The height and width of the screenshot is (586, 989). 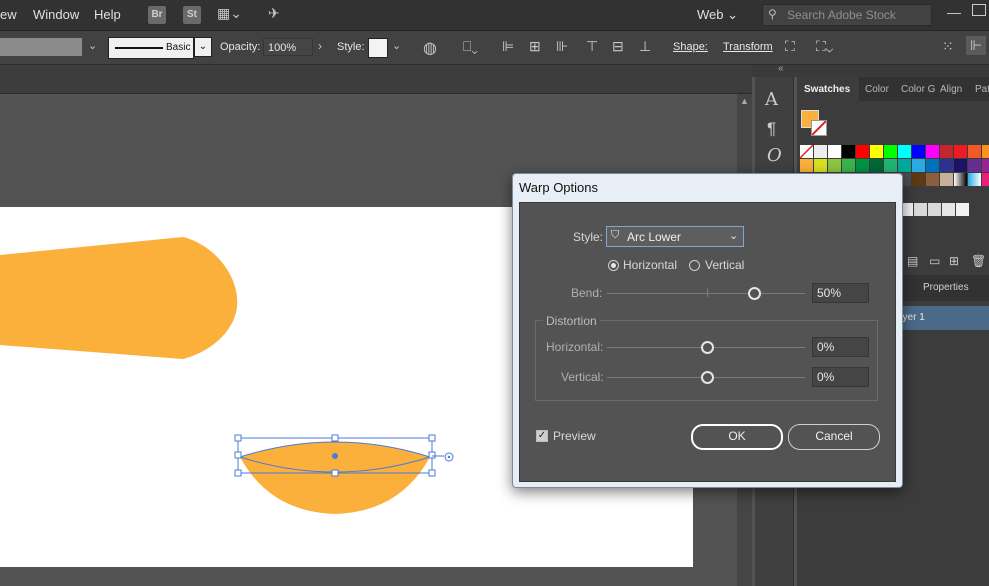 I want to click on opentype-panel-icon: O, so click(x=774, y=155).